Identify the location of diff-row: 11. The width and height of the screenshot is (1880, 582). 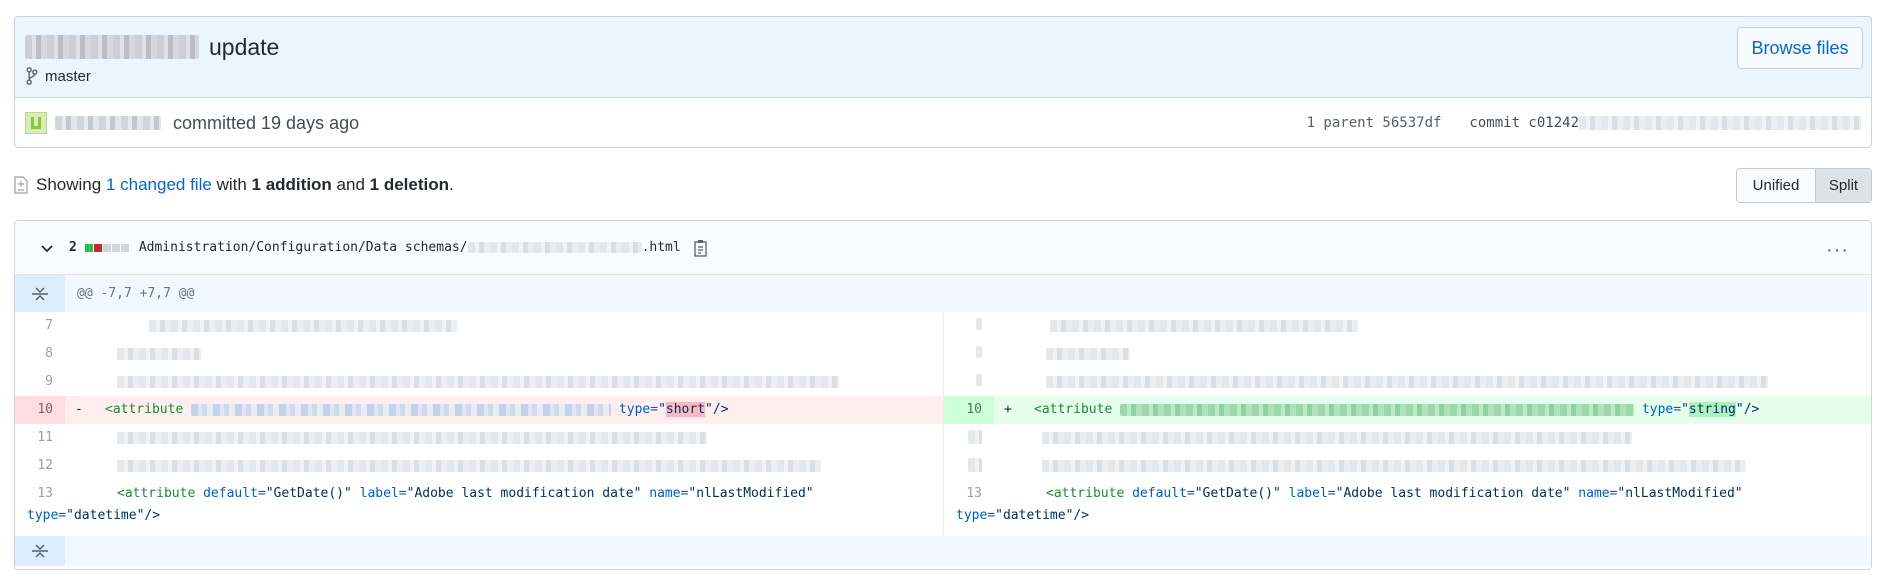
(943, 438).